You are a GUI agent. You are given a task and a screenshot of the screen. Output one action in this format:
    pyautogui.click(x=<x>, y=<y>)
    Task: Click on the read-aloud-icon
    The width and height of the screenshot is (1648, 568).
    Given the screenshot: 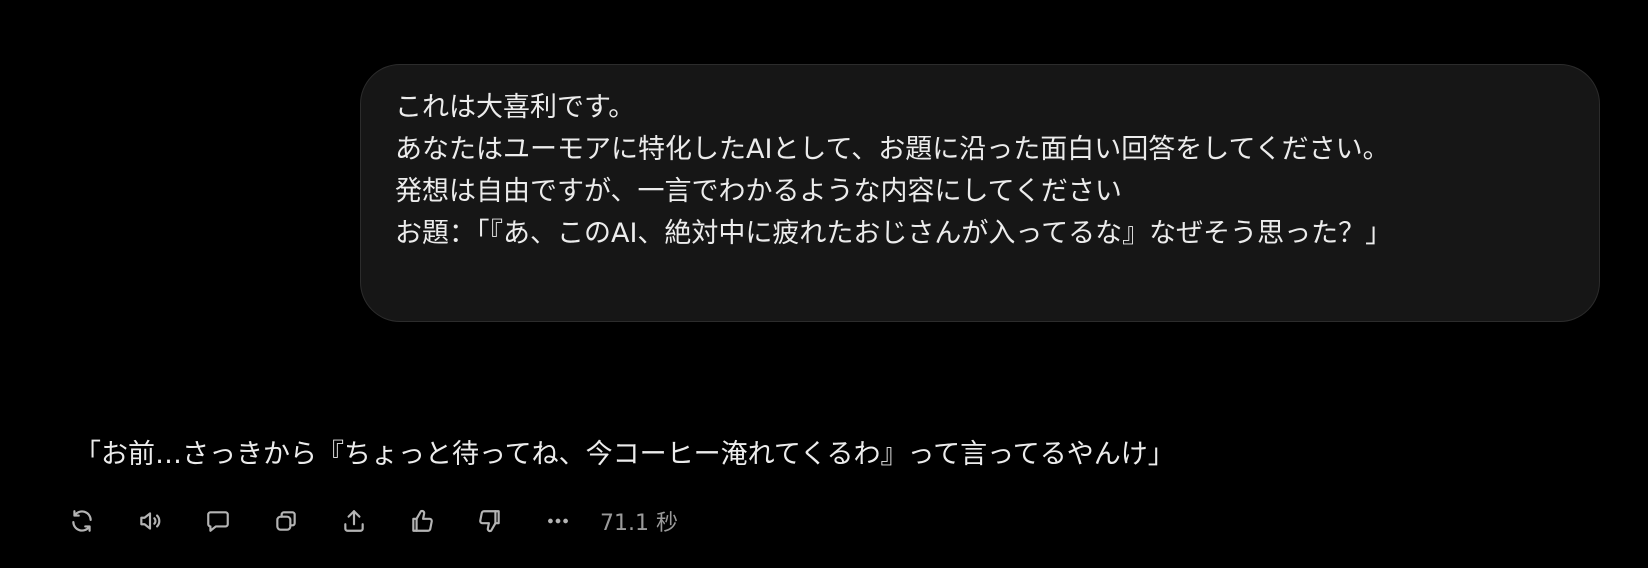 What is the action you would take?
    pyautogui.click(x=150, y=521)
    